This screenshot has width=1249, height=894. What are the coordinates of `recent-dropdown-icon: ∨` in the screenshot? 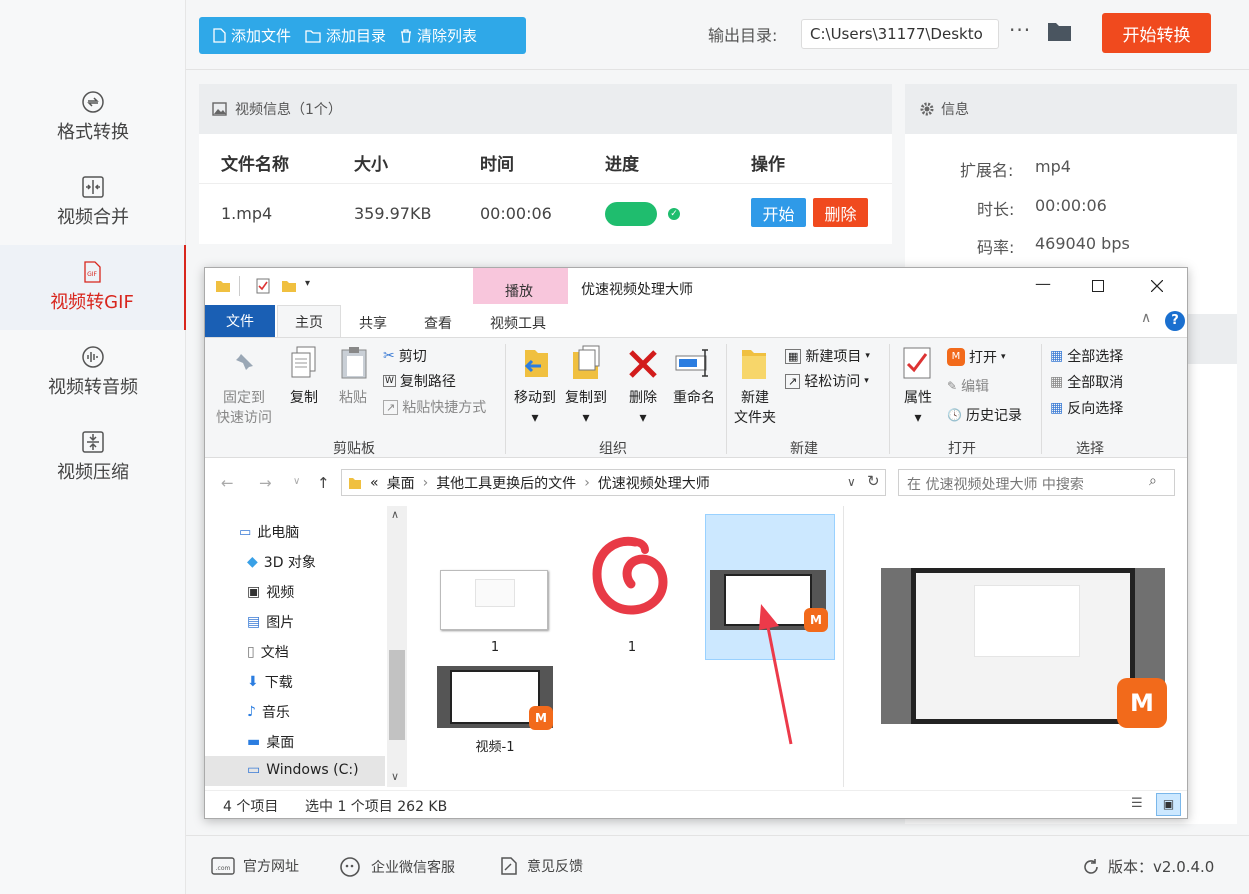 It's located at (296, 481).